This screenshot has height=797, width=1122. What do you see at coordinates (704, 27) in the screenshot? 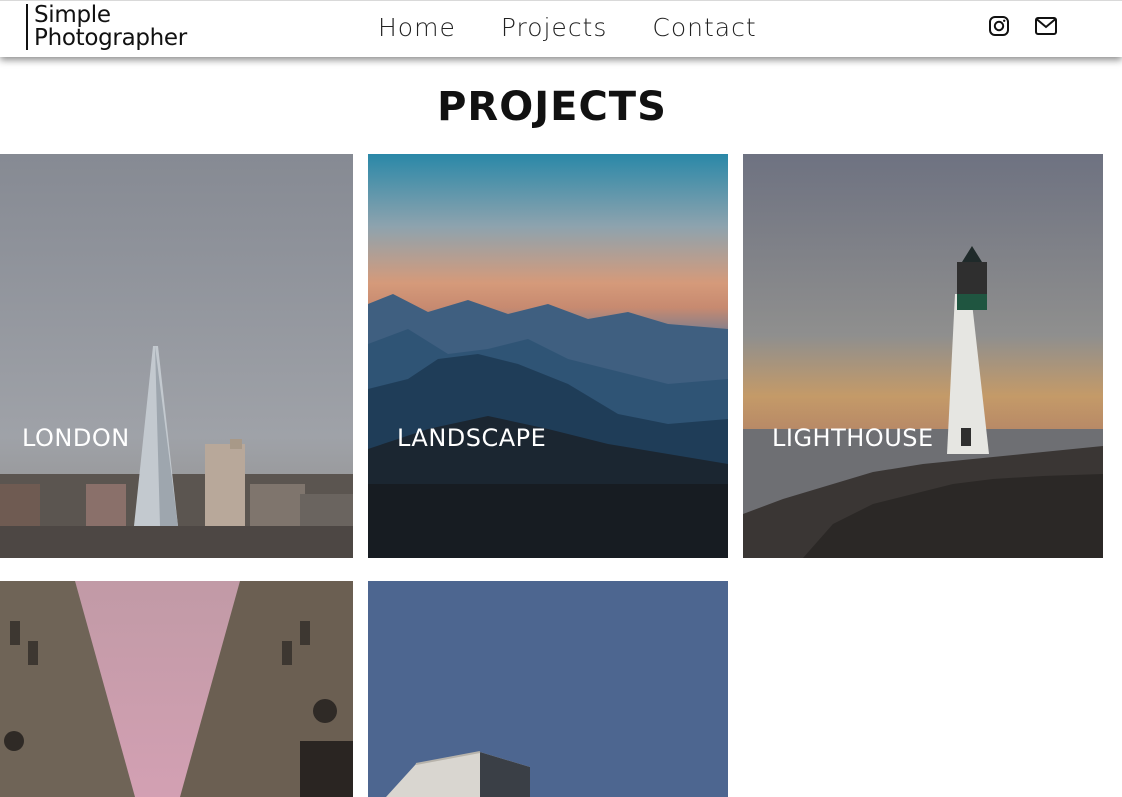
I see `nav-contact-link: Contact` at bounding box center [704, 27].